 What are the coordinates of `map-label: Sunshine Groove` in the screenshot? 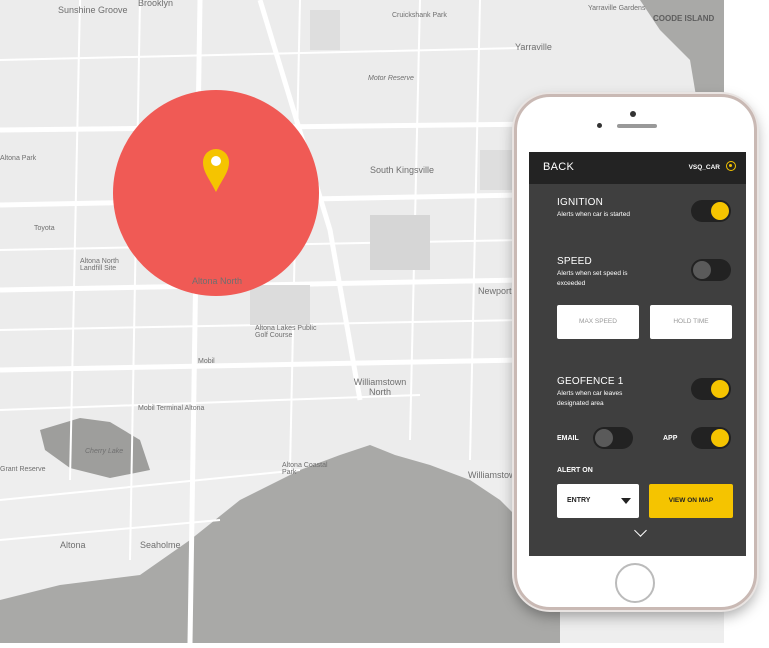 It's located at (93, 10).